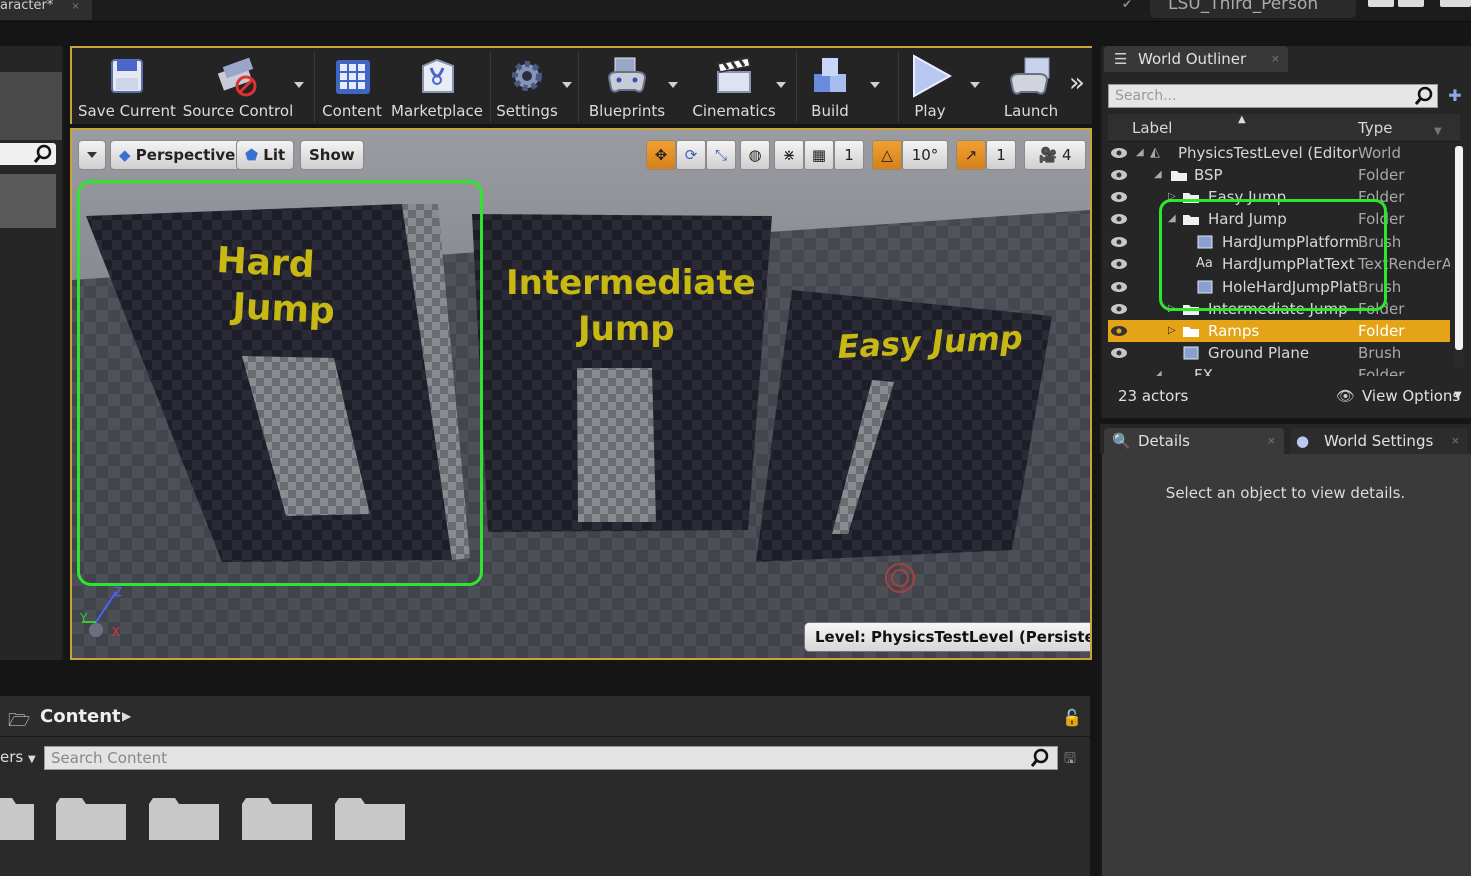 This screenshot has width=1471, height=876. I want to click on grid-icon: ▦, so click(819, 155).